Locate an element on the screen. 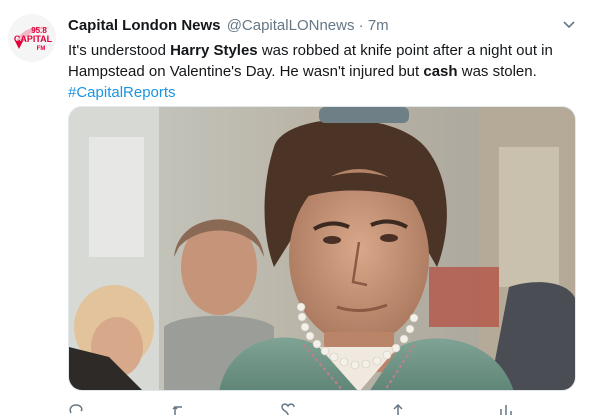 This screenshot has height=420, width=594. capital-fm-logo: 95.8 CAPITAL FM is located at coordinates (32, 38).